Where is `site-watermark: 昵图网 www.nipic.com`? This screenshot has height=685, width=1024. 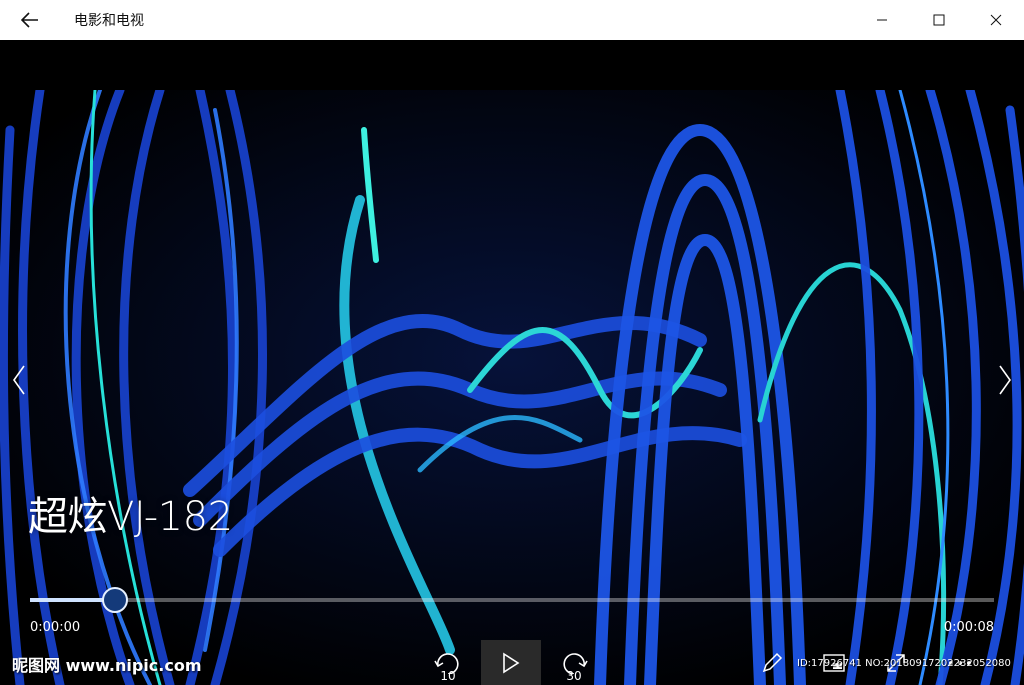 site-watermark: 昵图网 www.nipic.com is located at coordinates (107, 665).